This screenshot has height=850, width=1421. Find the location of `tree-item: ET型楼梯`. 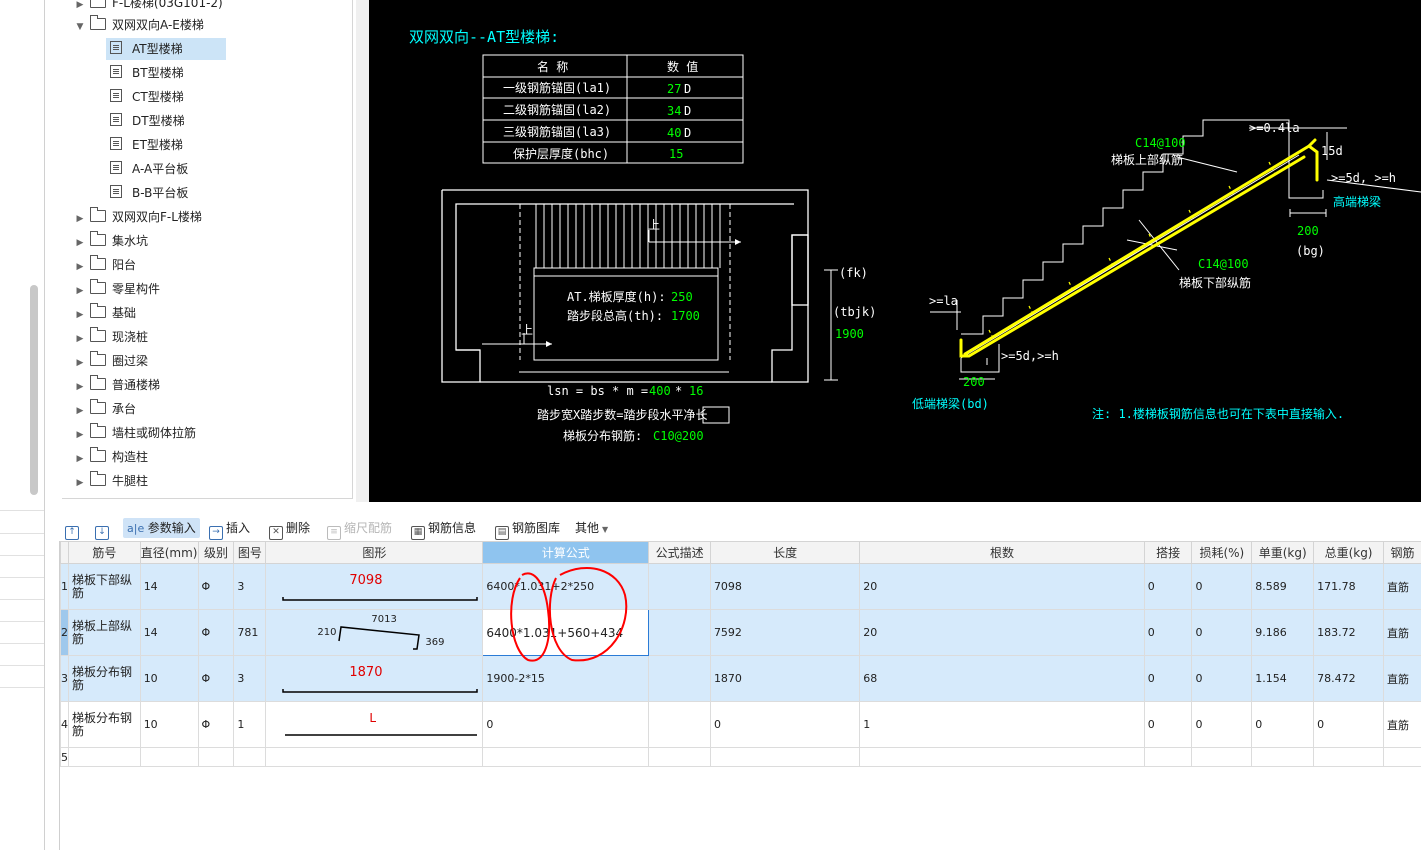

tree-item: ET型楼梯 is located at coordinates (146, 145).